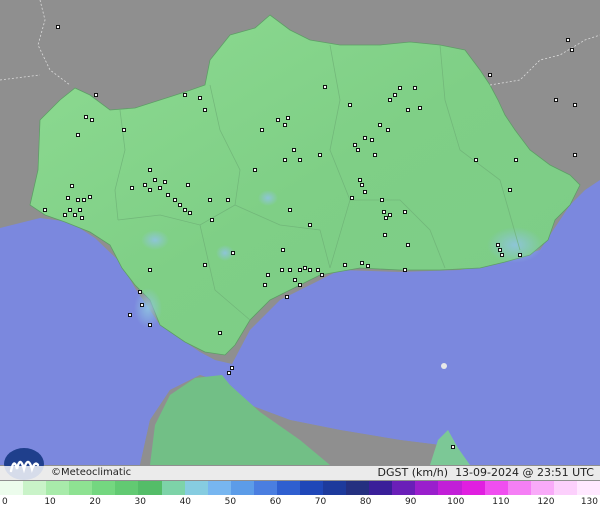  Describe the element at coordinates (91, 472) in the screenshot. I see `copyright-label: ©Meteoclimatic` at that location.